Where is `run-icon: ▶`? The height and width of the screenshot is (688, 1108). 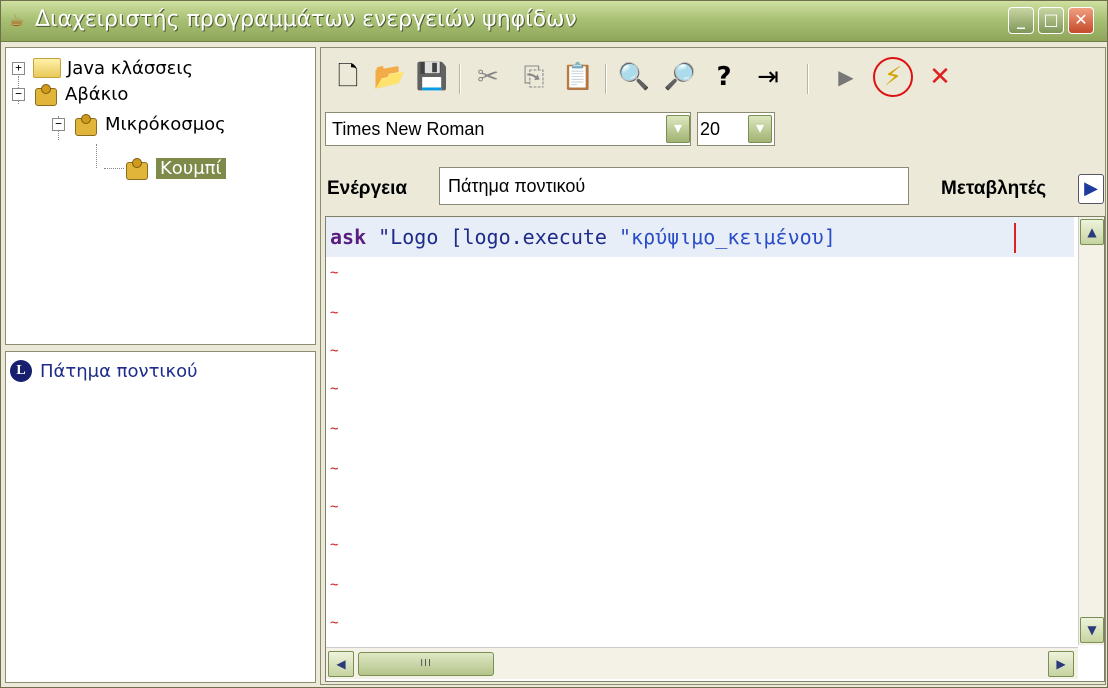 run-icon: ▶ is located at coordinates (846, 77).